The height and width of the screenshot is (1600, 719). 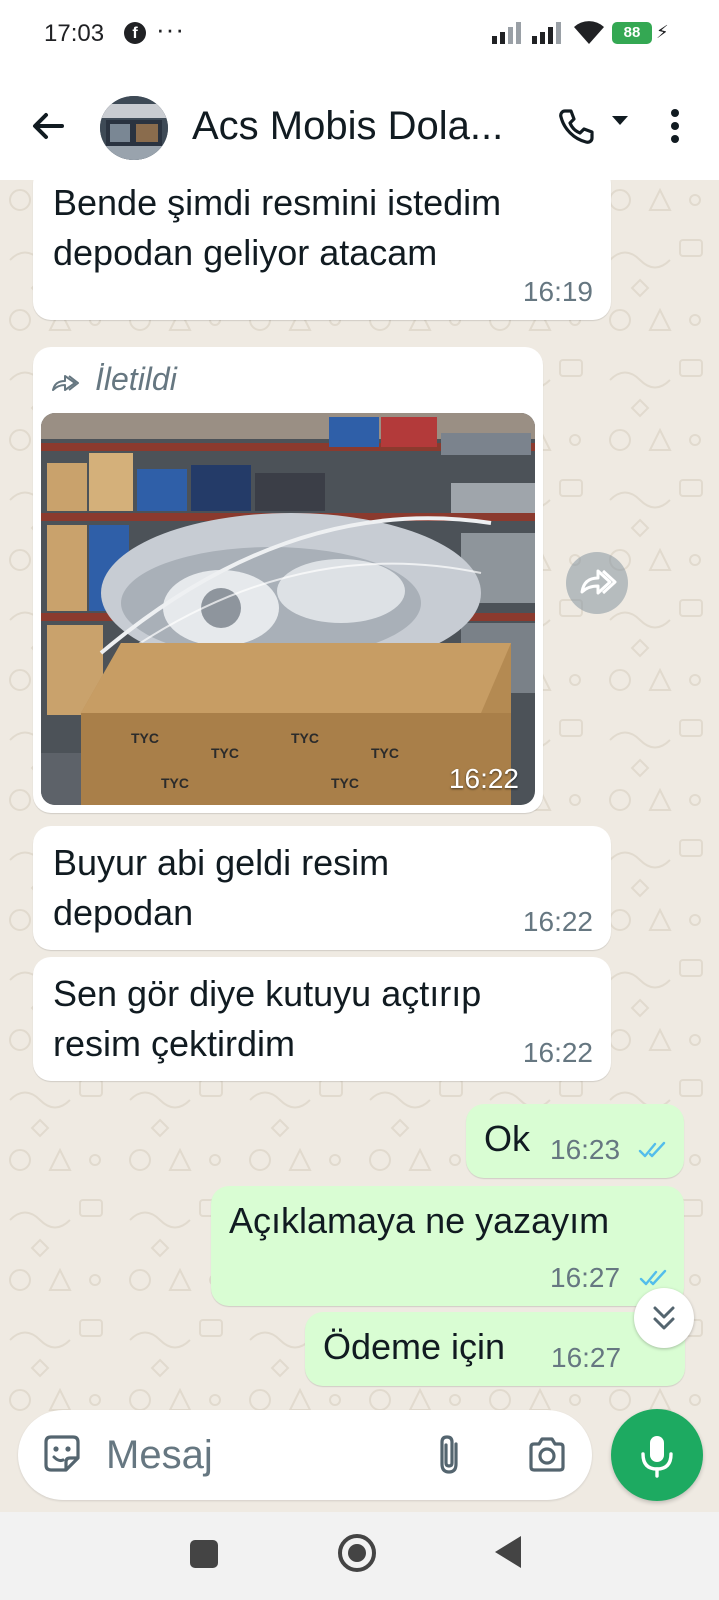 I want to click on system-navigation-bar, so click(x=359, y=1556).